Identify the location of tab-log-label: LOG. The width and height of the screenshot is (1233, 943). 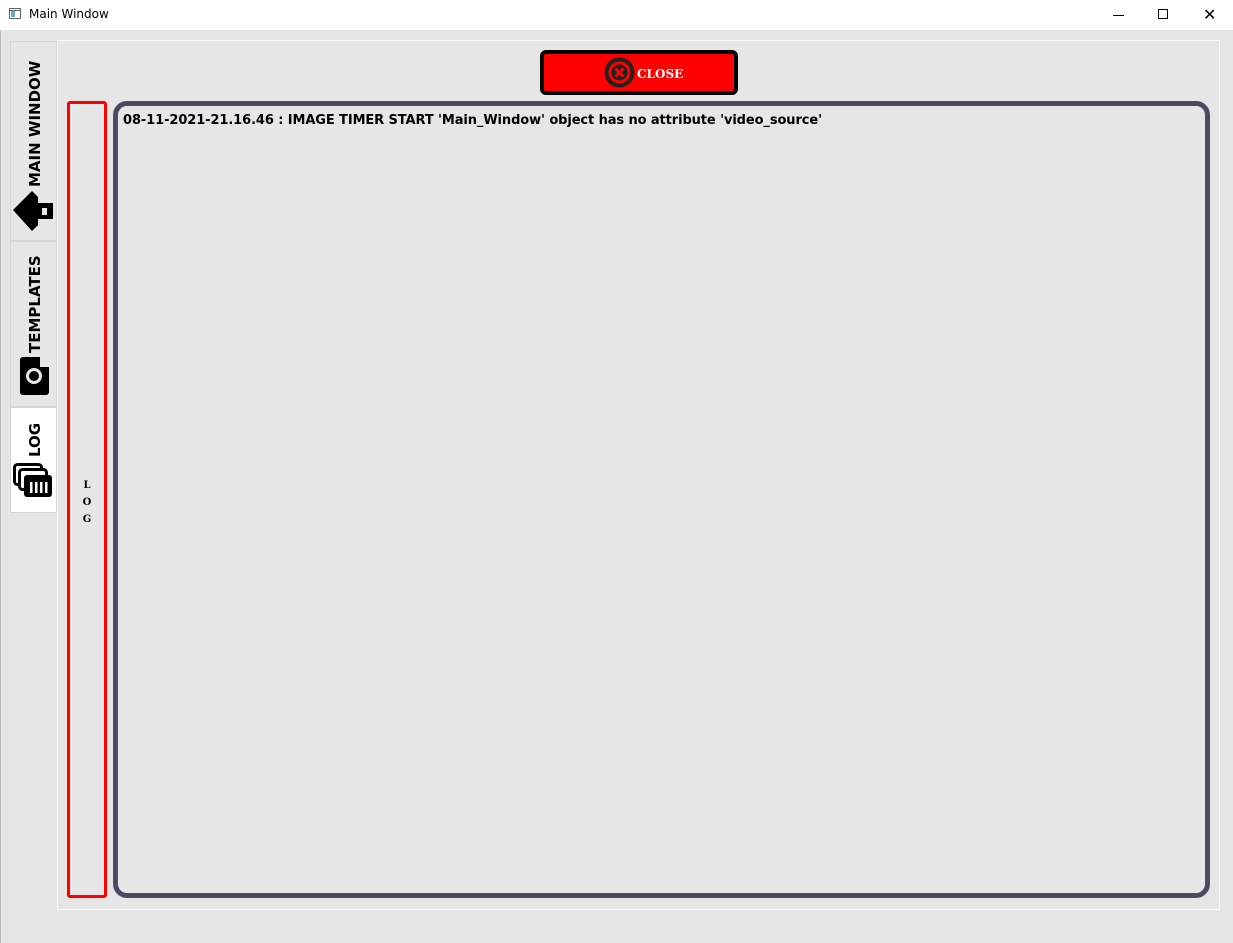
(35, 439).